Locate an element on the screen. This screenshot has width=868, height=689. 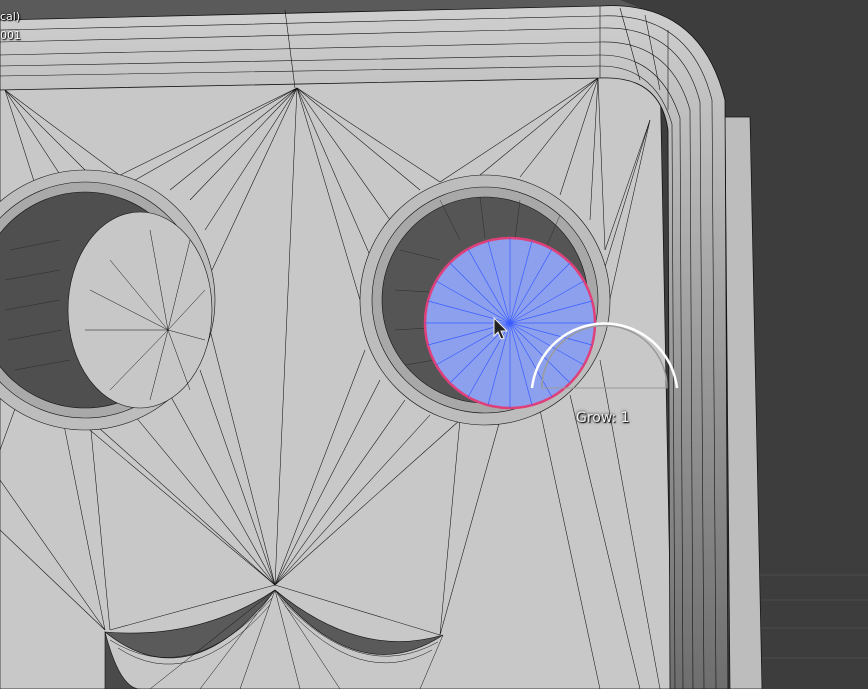
grow-operator-label: Grow: 1 is located at coordinates (603, 418).